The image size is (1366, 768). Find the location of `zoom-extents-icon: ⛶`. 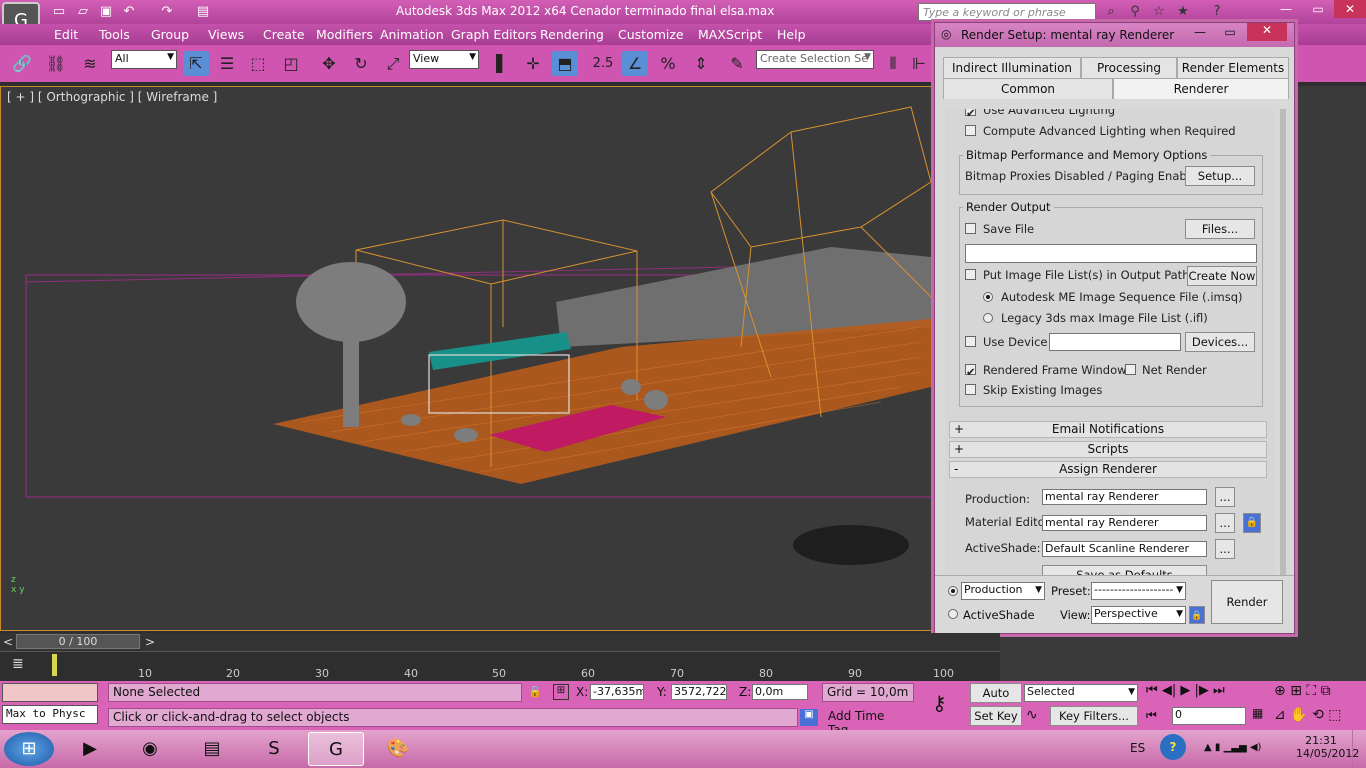

zoom-extents-icon: ⛶ is located at coordinates (1311, 691).